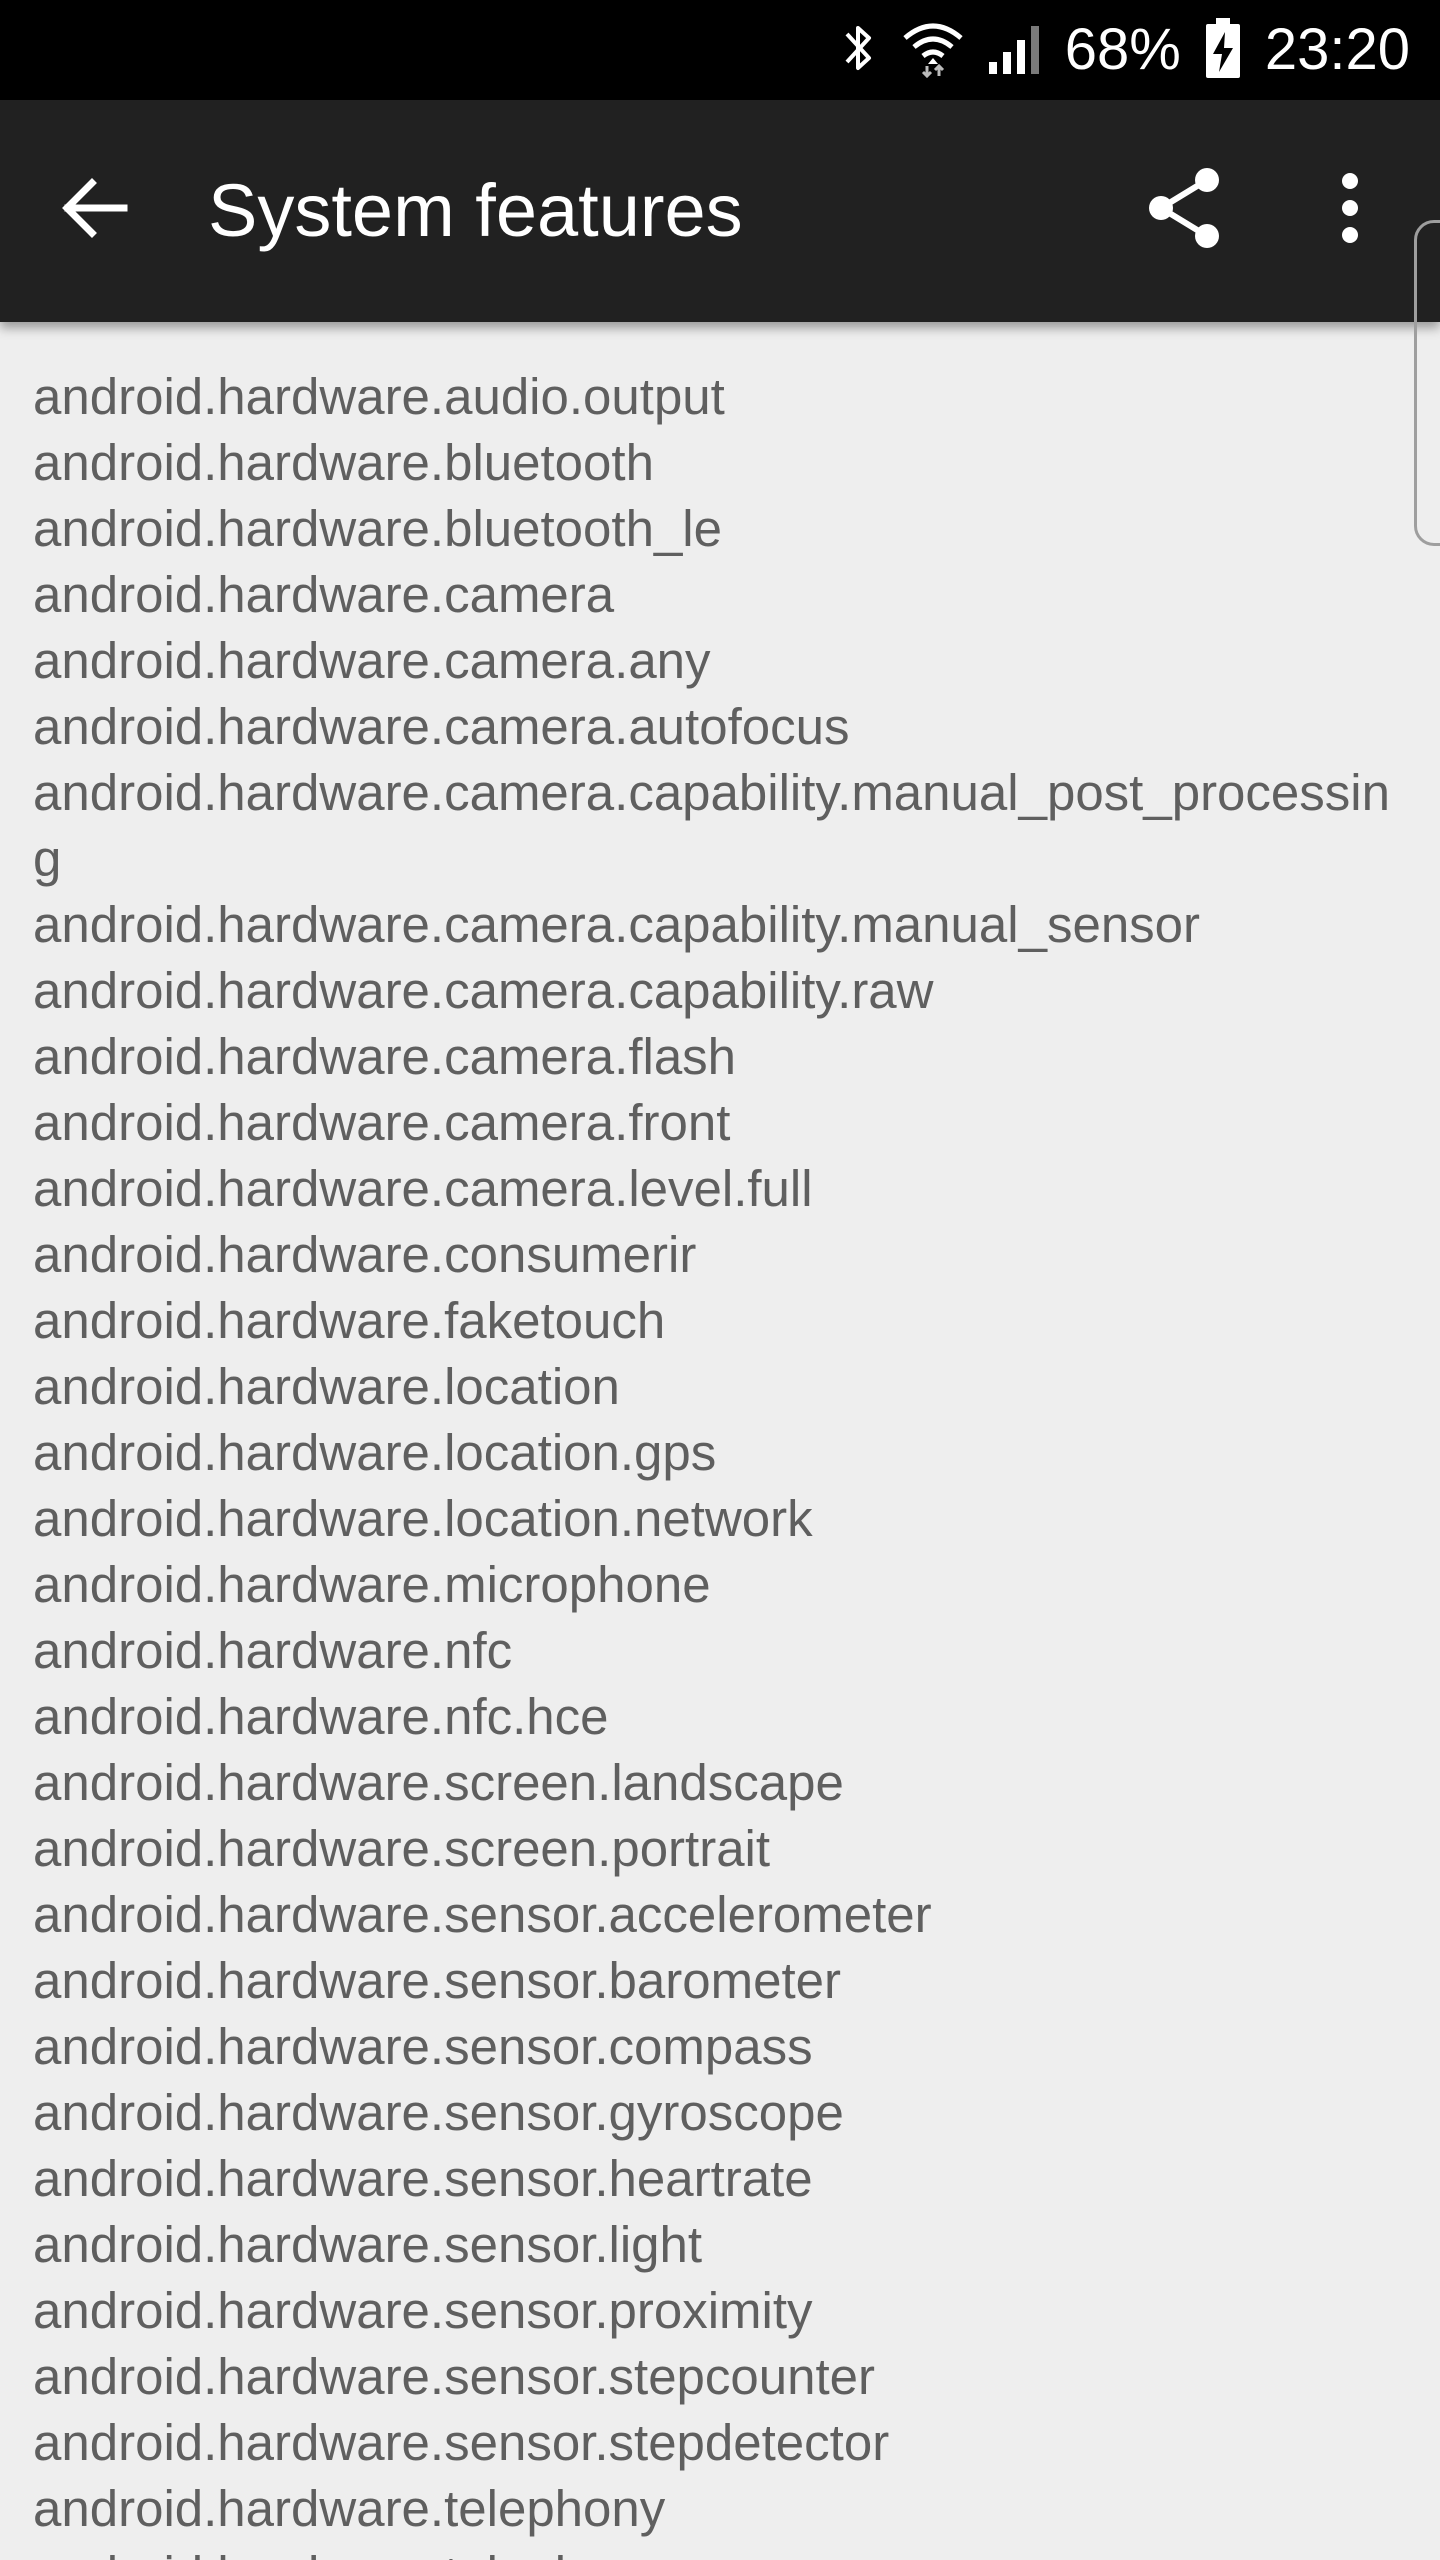 The image size is (1440, 2560). Describe the element at coordinates (423, 1518) in the screenshot. I see `feature-item: android.hardware.location.network` at that location.